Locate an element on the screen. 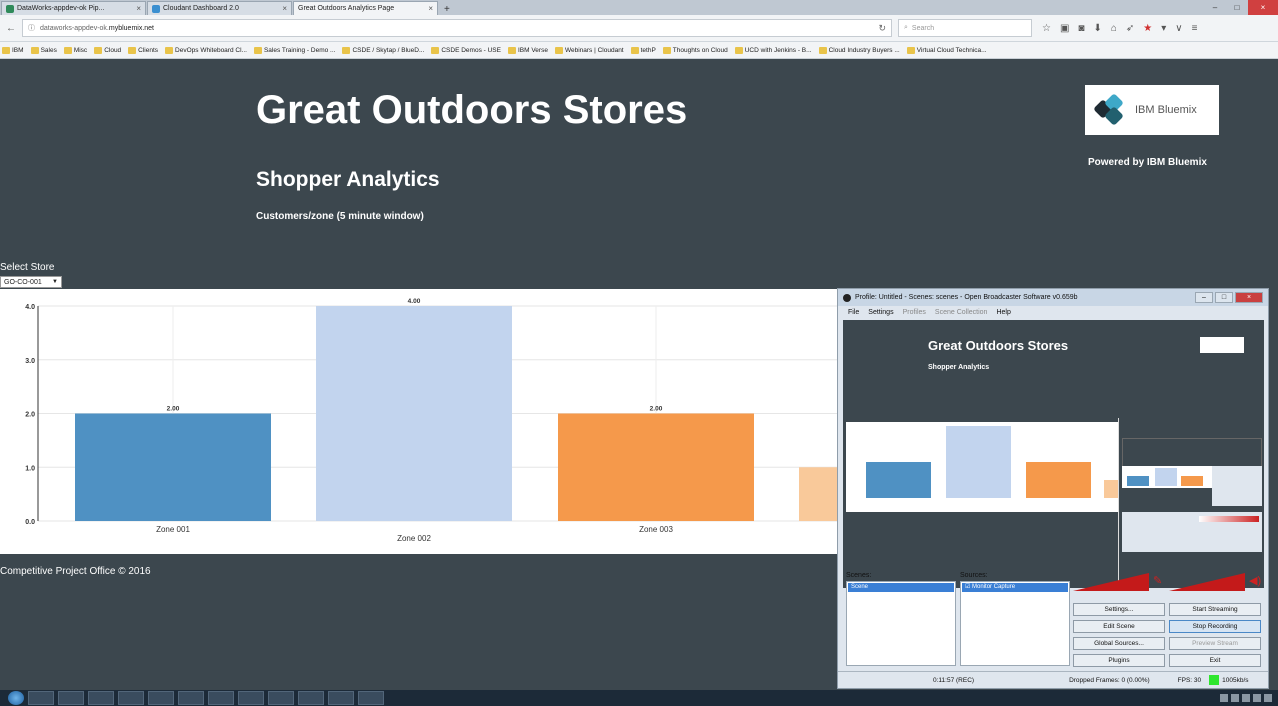 The height and width of the screenshot is (706, 1278). x-category-label: Zone 002 is located at coordinates (414, 538).